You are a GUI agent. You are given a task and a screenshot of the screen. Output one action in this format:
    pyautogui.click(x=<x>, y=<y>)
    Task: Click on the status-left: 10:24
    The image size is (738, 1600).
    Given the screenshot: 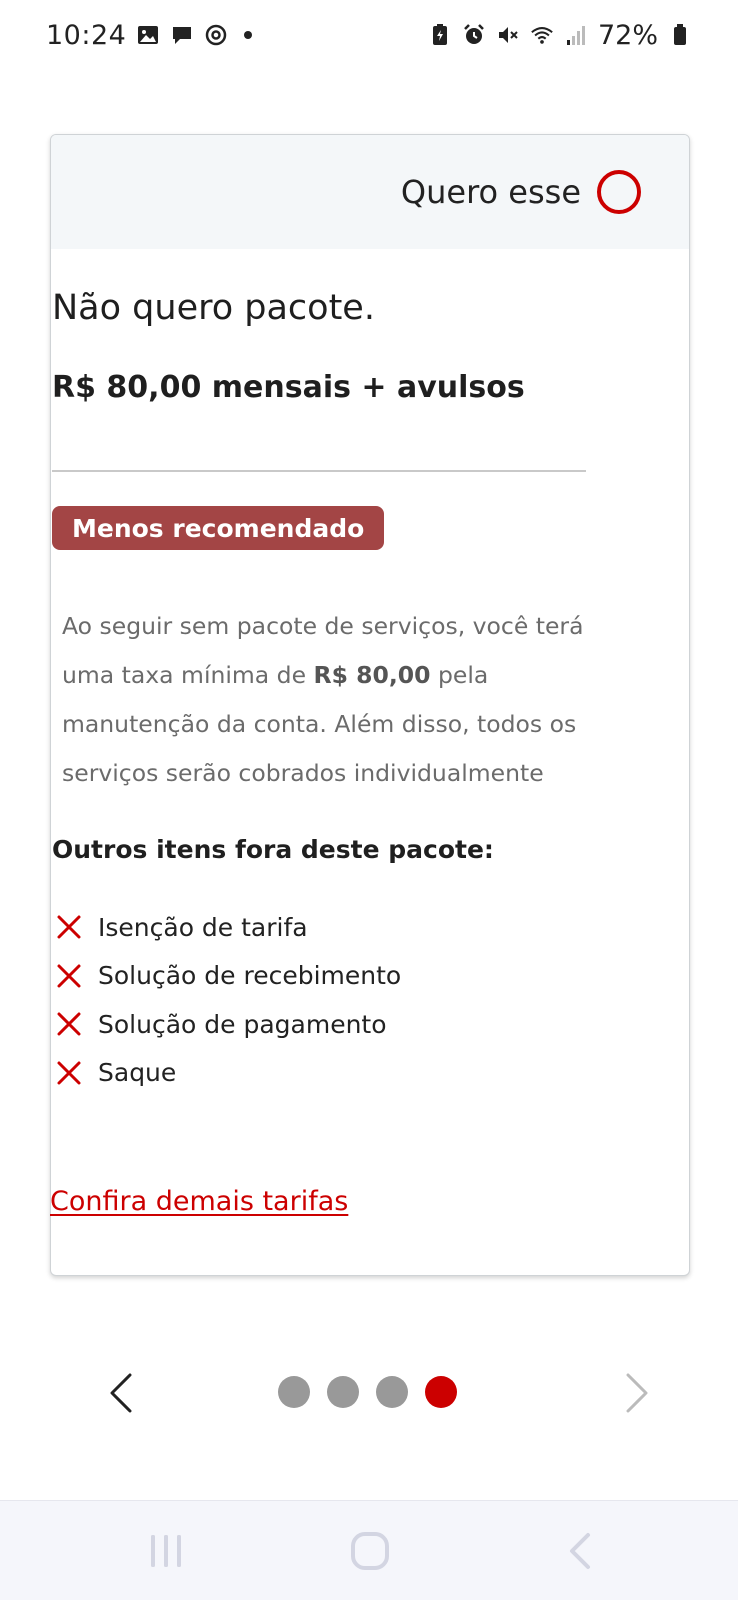 What is the action you would take?
    pyautogui.click(x=149, y=35)
    